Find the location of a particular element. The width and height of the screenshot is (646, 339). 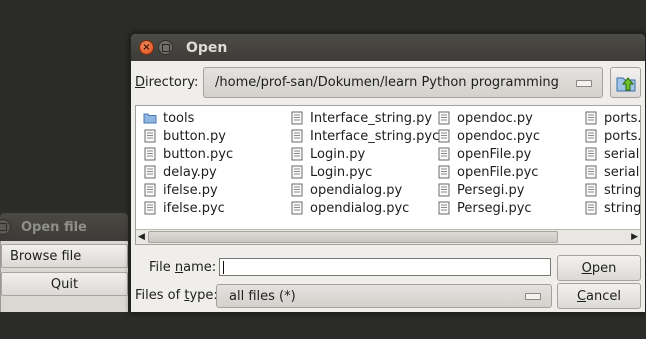

dialog-titlebar: × Open is located at coordinates (388, 47).